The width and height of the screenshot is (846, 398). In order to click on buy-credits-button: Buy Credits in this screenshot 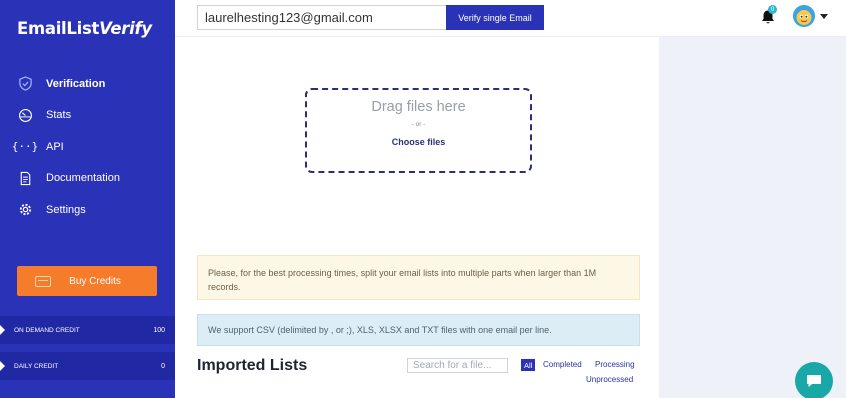, I will do `click(87, 281)`.